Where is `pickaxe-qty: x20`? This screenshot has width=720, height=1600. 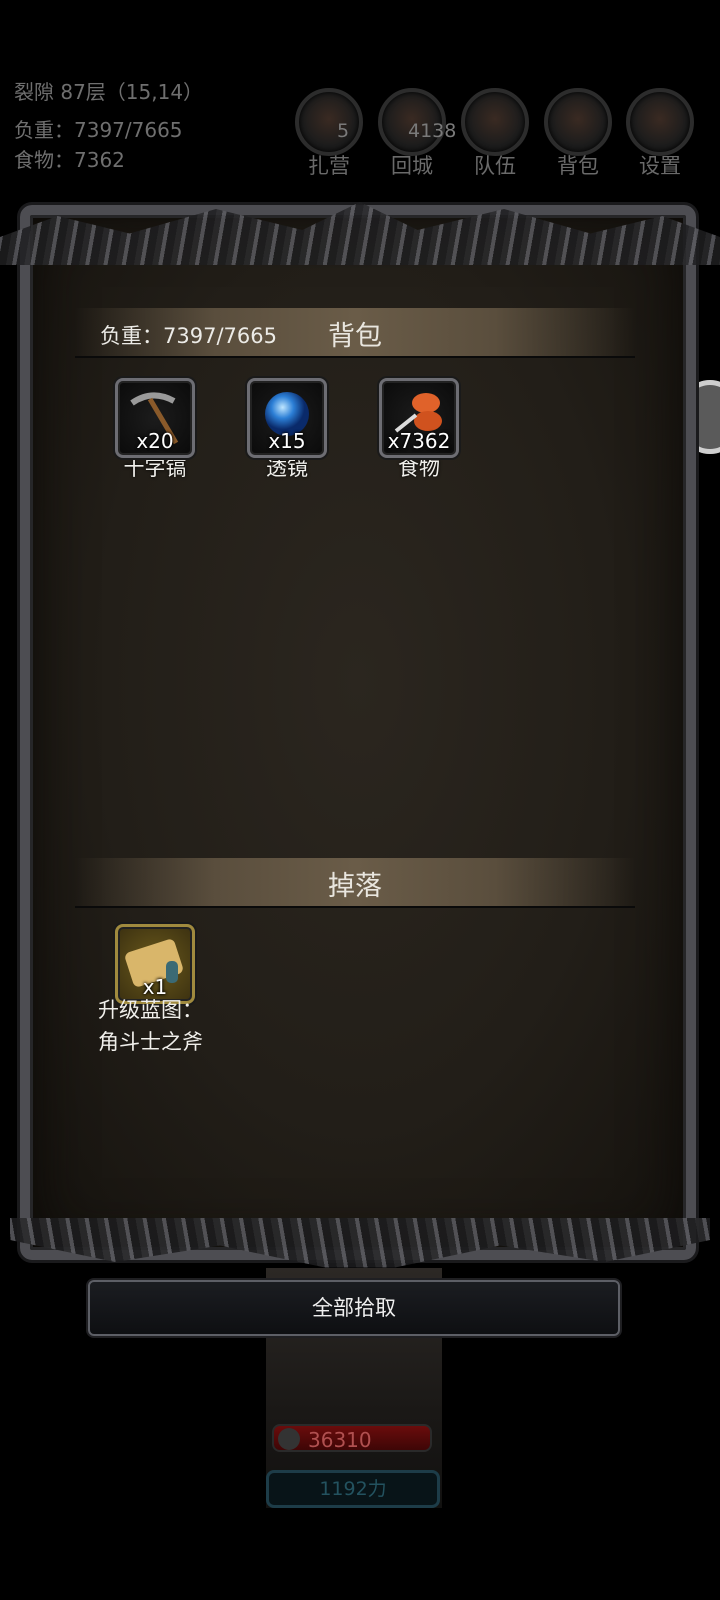
pickaxe-qty: x20 is located at coordinates (155, 441).